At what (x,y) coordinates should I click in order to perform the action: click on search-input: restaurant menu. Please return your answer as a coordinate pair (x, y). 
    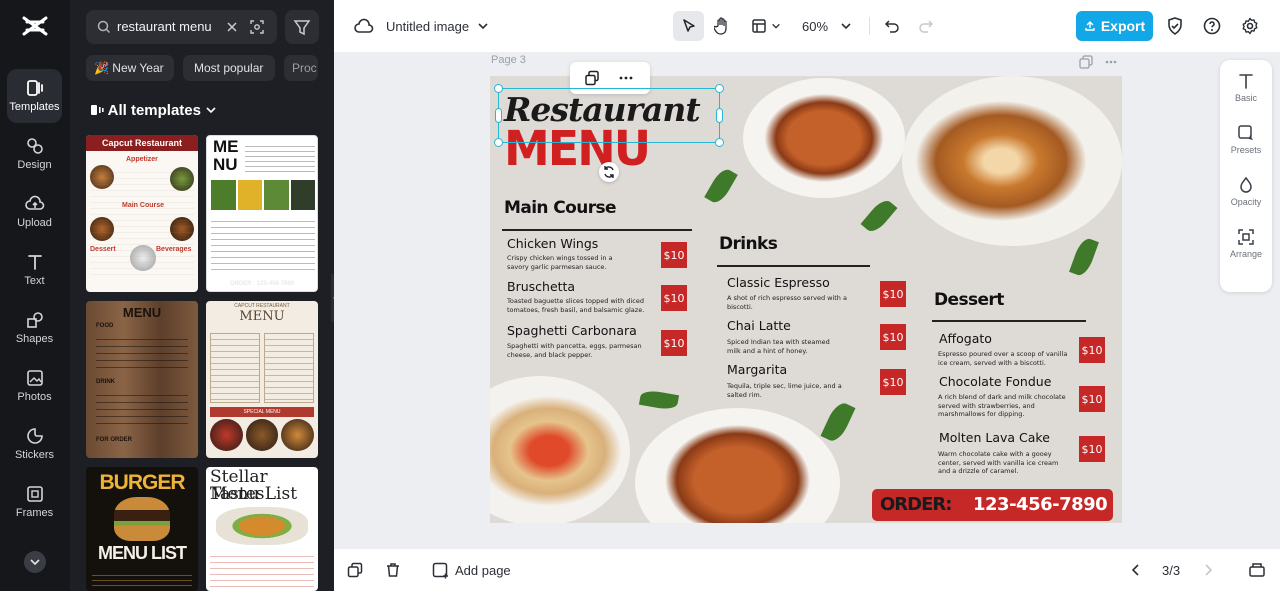
    Looking at the image, I should click on (181, 27).